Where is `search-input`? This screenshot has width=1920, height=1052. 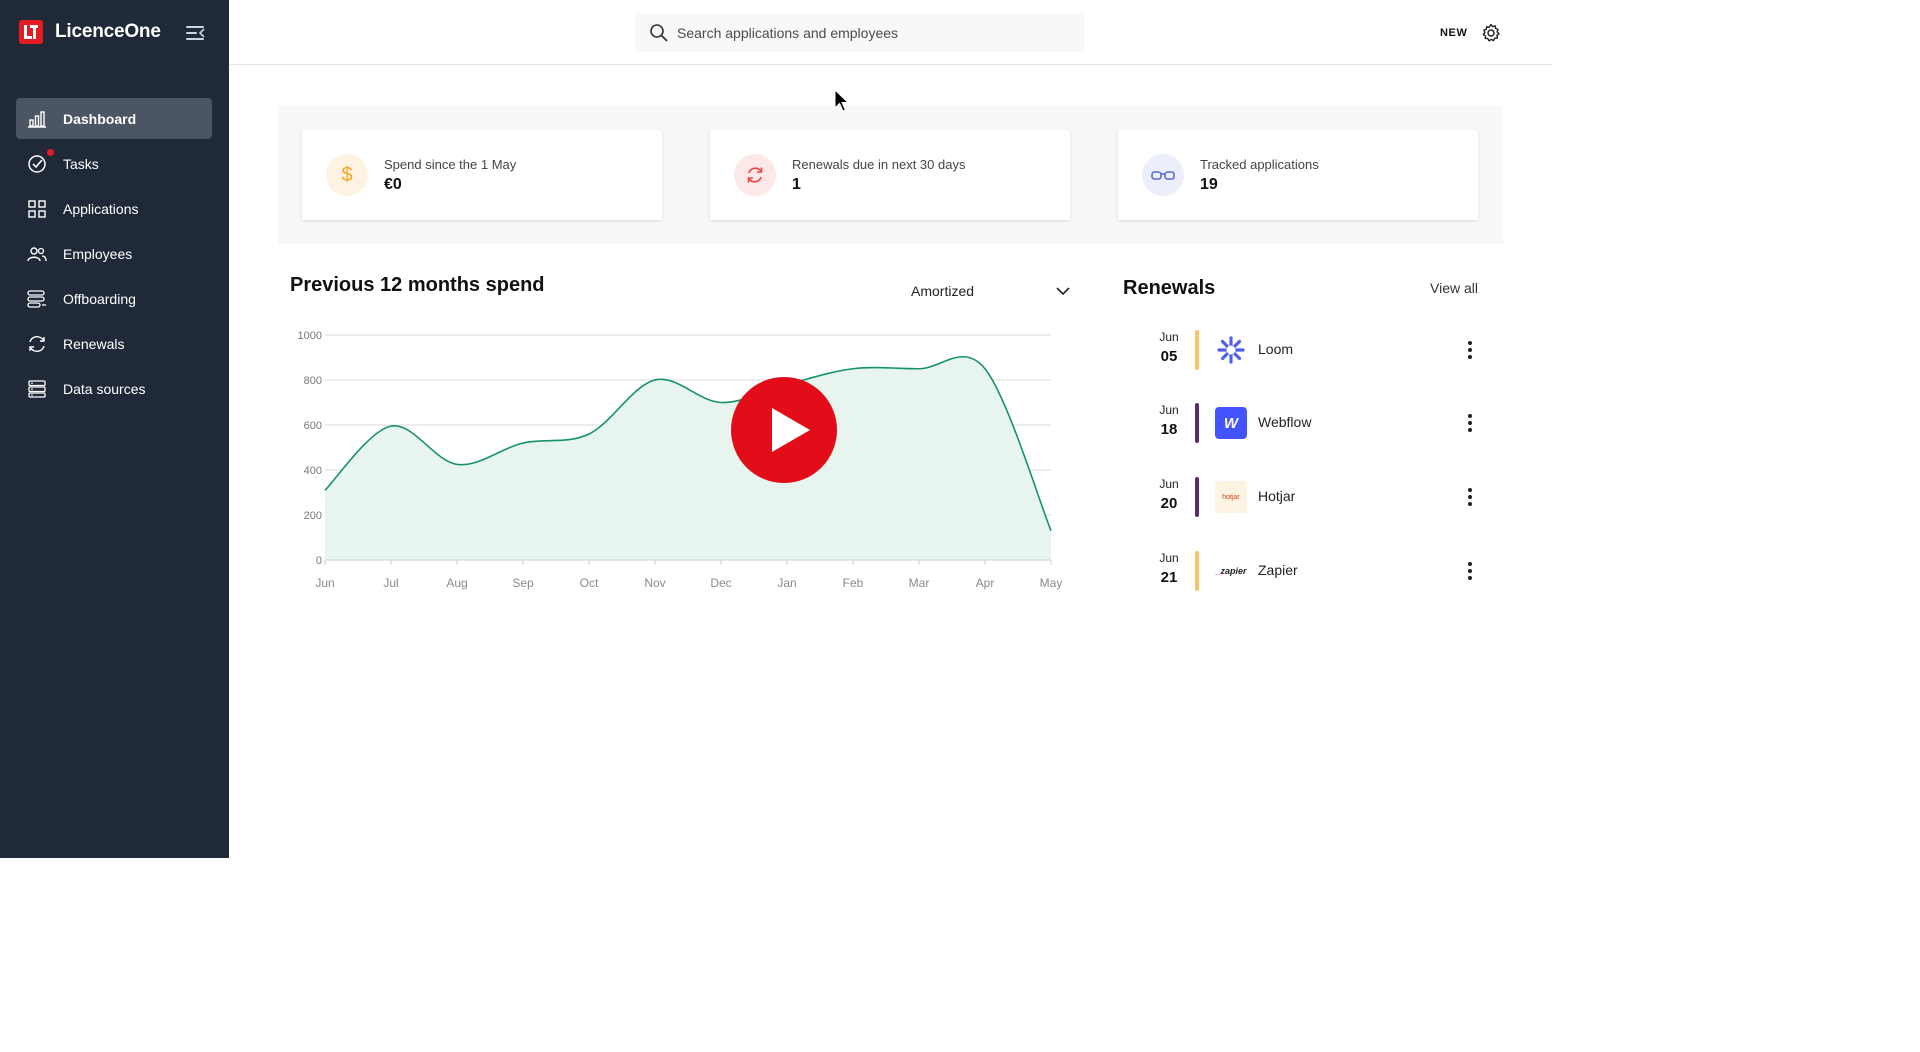
search-input is located at coordinates (867, 32).